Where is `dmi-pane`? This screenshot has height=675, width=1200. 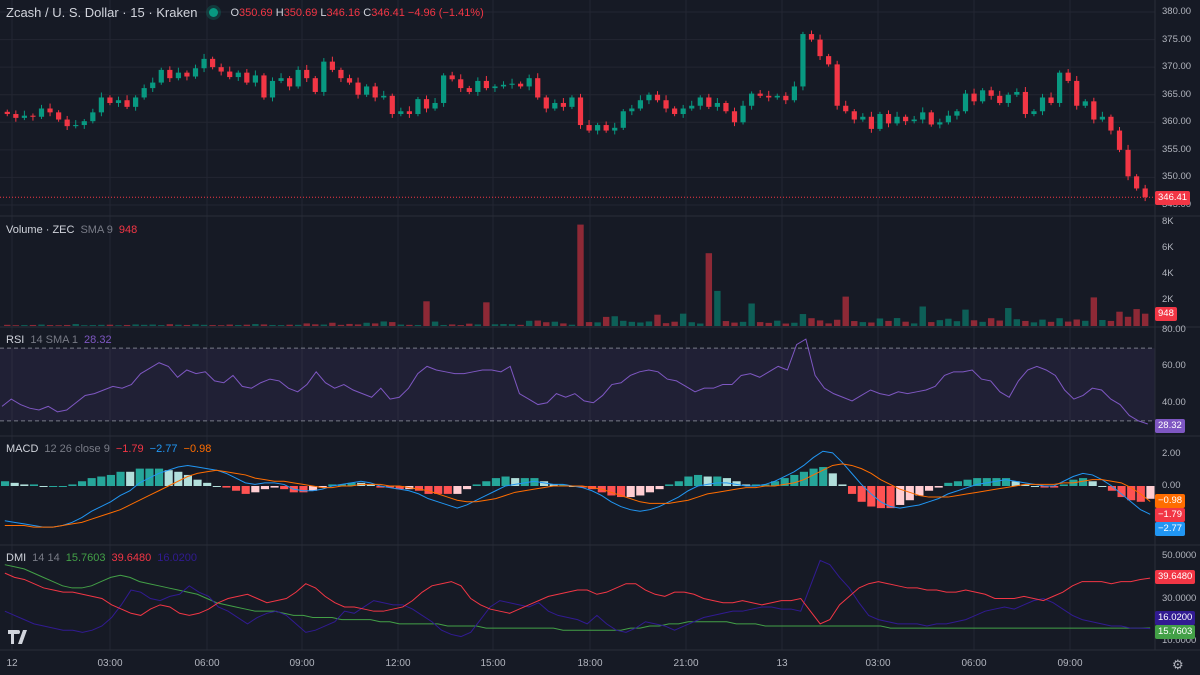 dmi-pane is located at coordinates (577, 598).